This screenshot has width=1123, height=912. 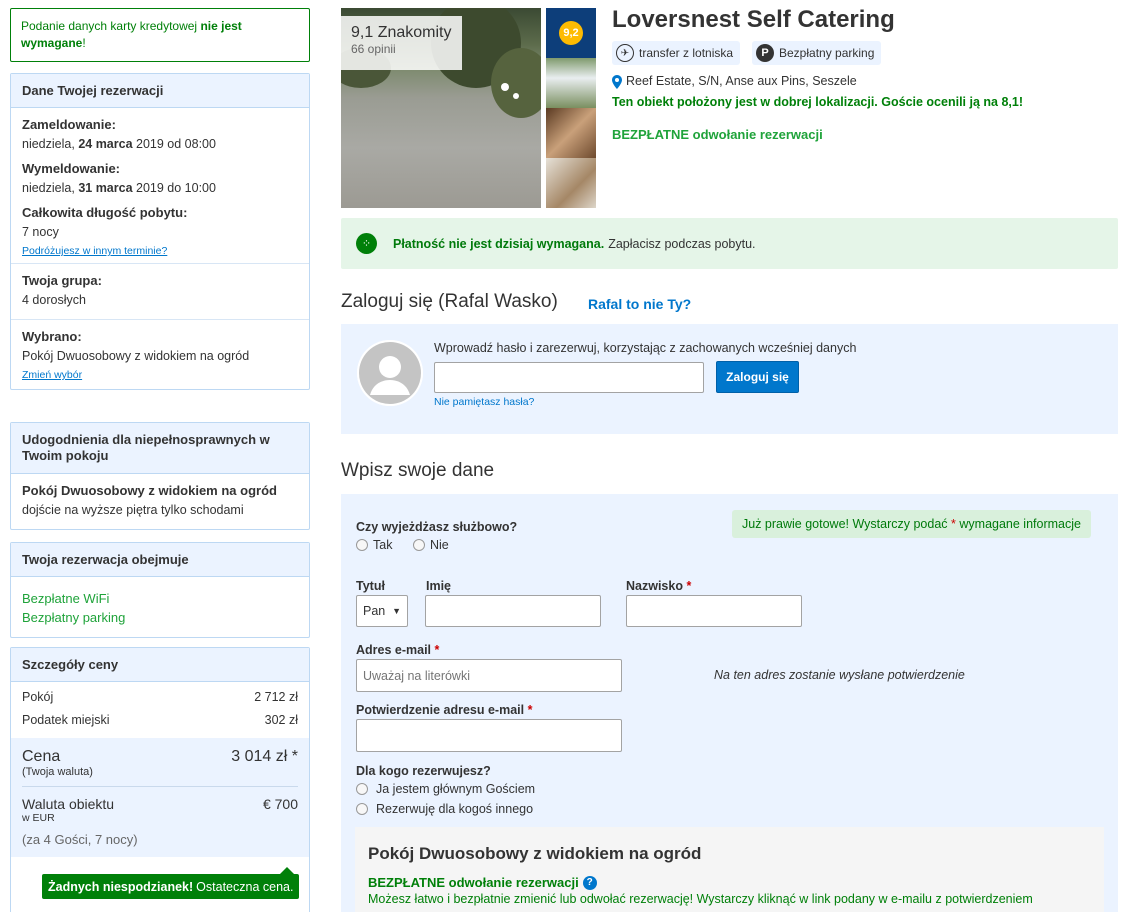 What do you see at coordinates (489, 735) in the screenshot?
I see `email-confirm-input` at bounding box center [489, 735].